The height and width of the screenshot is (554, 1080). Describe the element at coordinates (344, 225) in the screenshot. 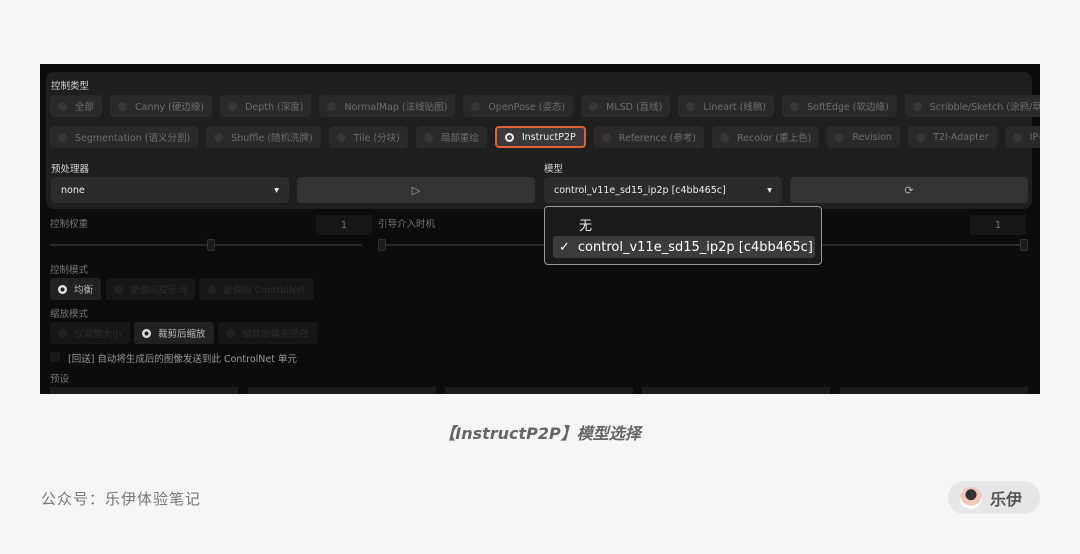

I see `weight-input: 1` at that location.